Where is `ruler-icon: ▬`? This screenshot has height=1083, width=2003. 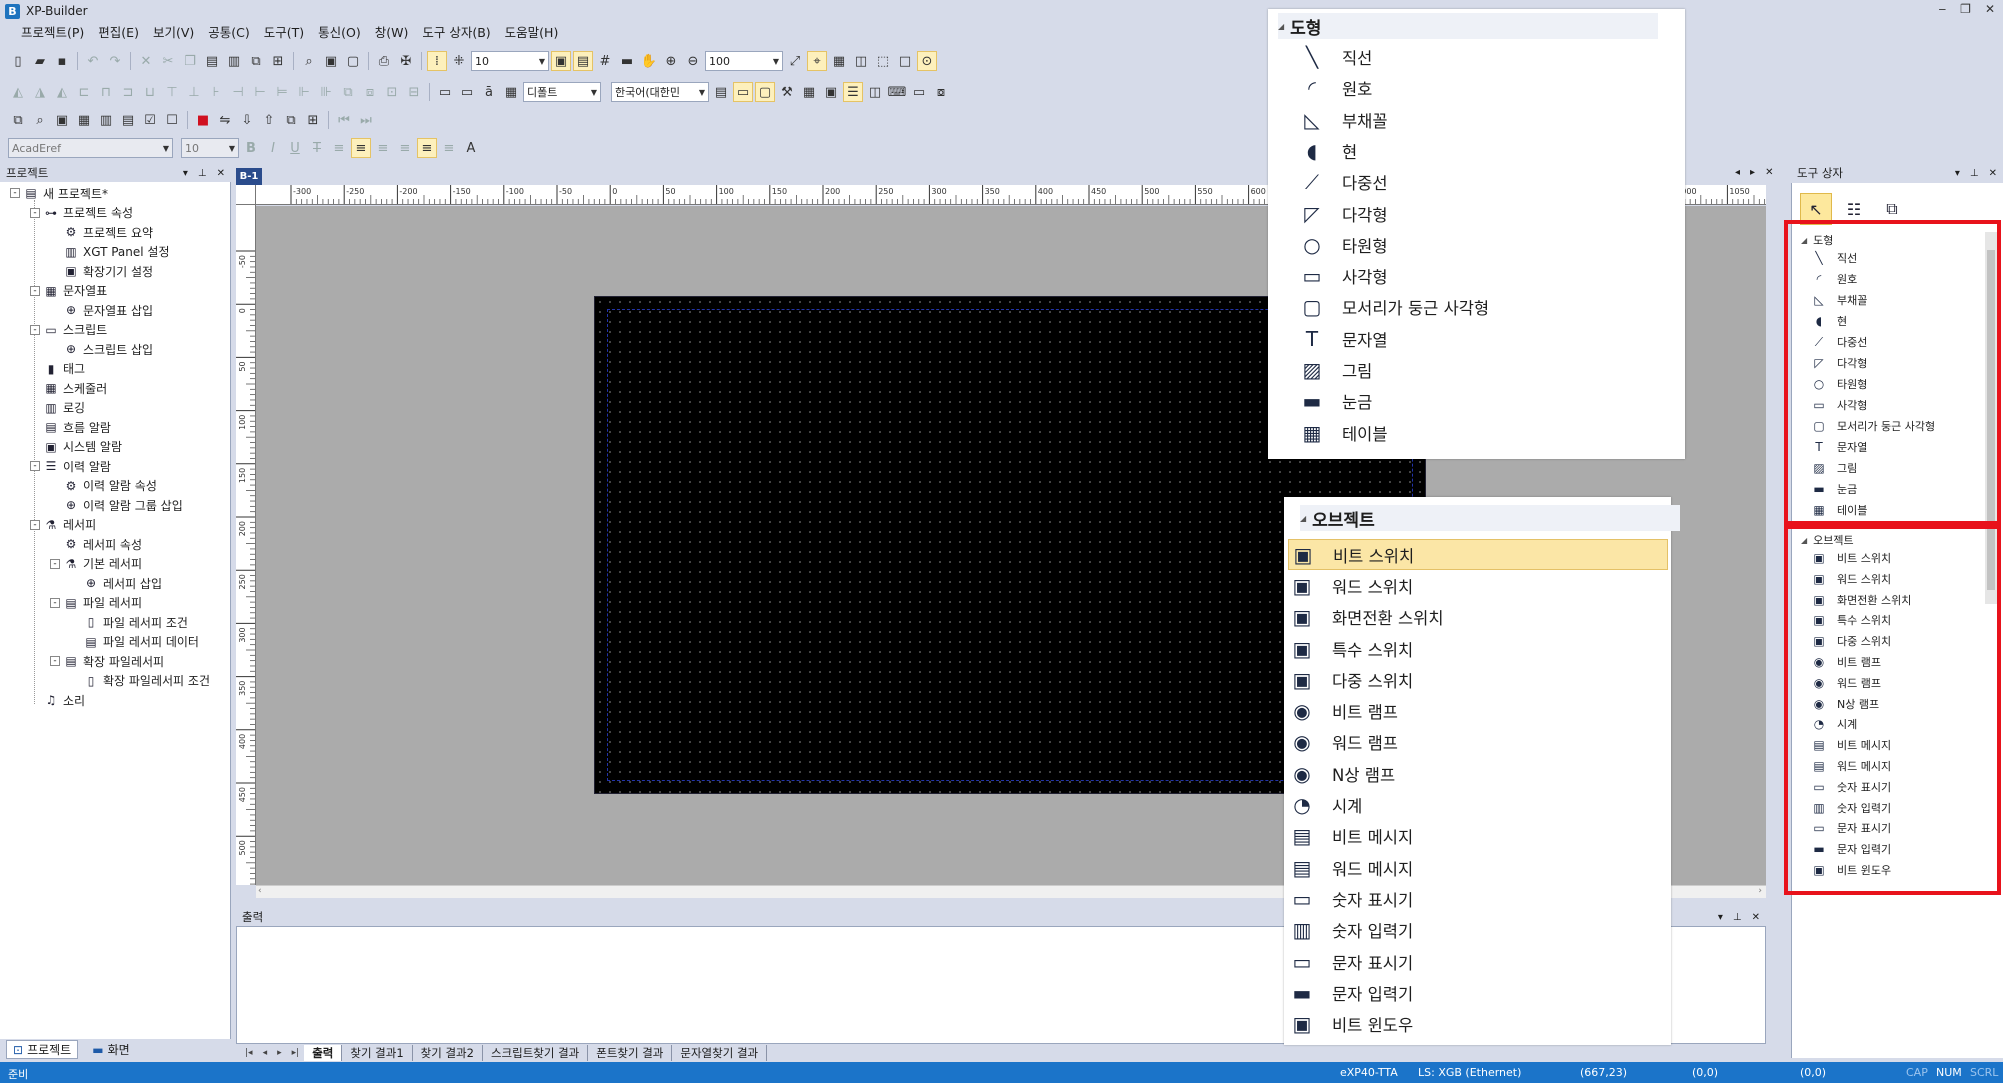 ruler-icon: ▬ is located at coordinates (627, 61).